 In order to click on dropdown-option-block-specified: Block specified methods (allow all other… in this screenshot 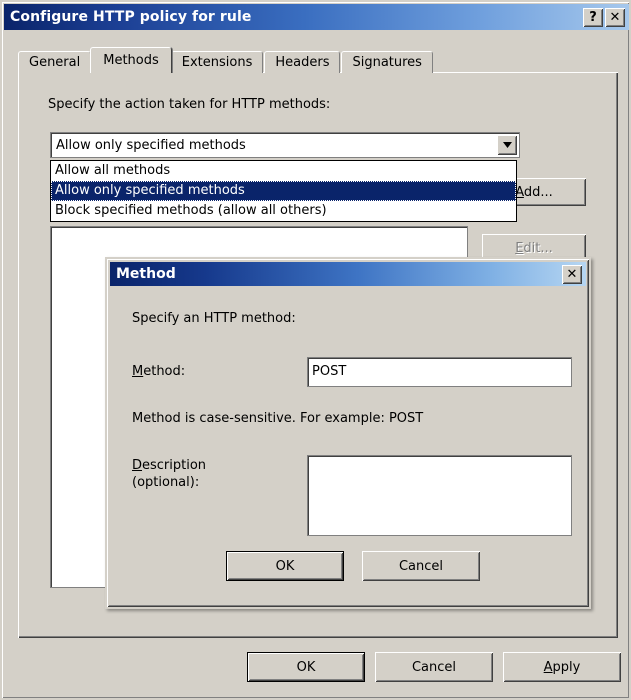, I will do `click(283, 211)`.